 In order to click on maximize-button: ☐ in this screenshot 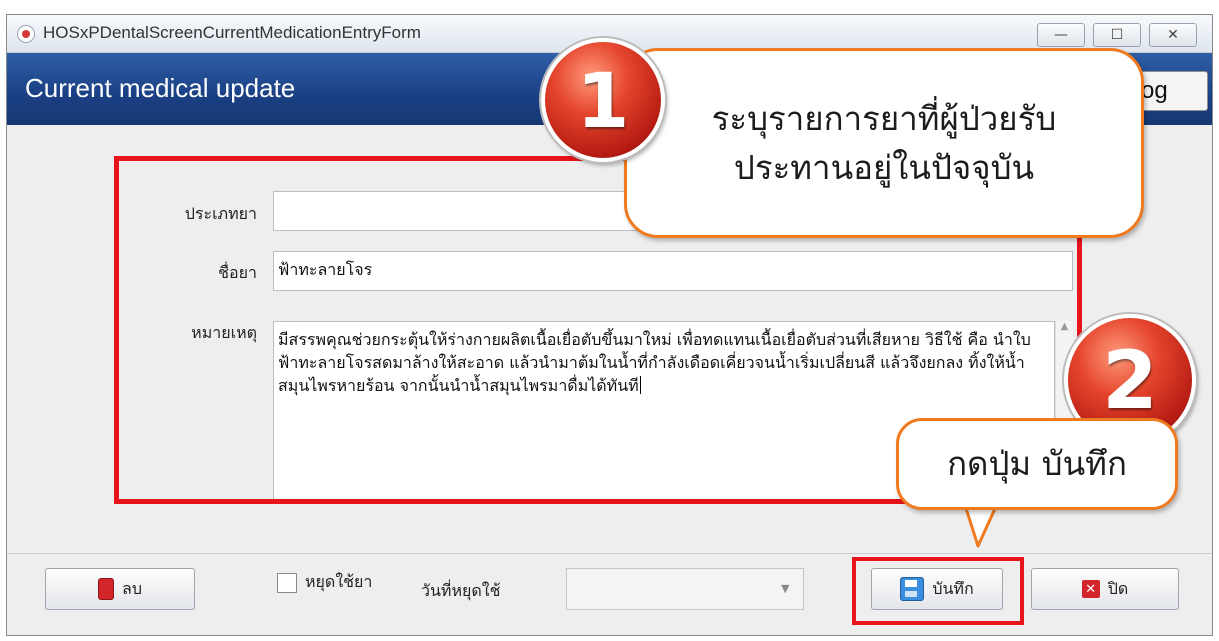, I will do `click(1117, 35)`.